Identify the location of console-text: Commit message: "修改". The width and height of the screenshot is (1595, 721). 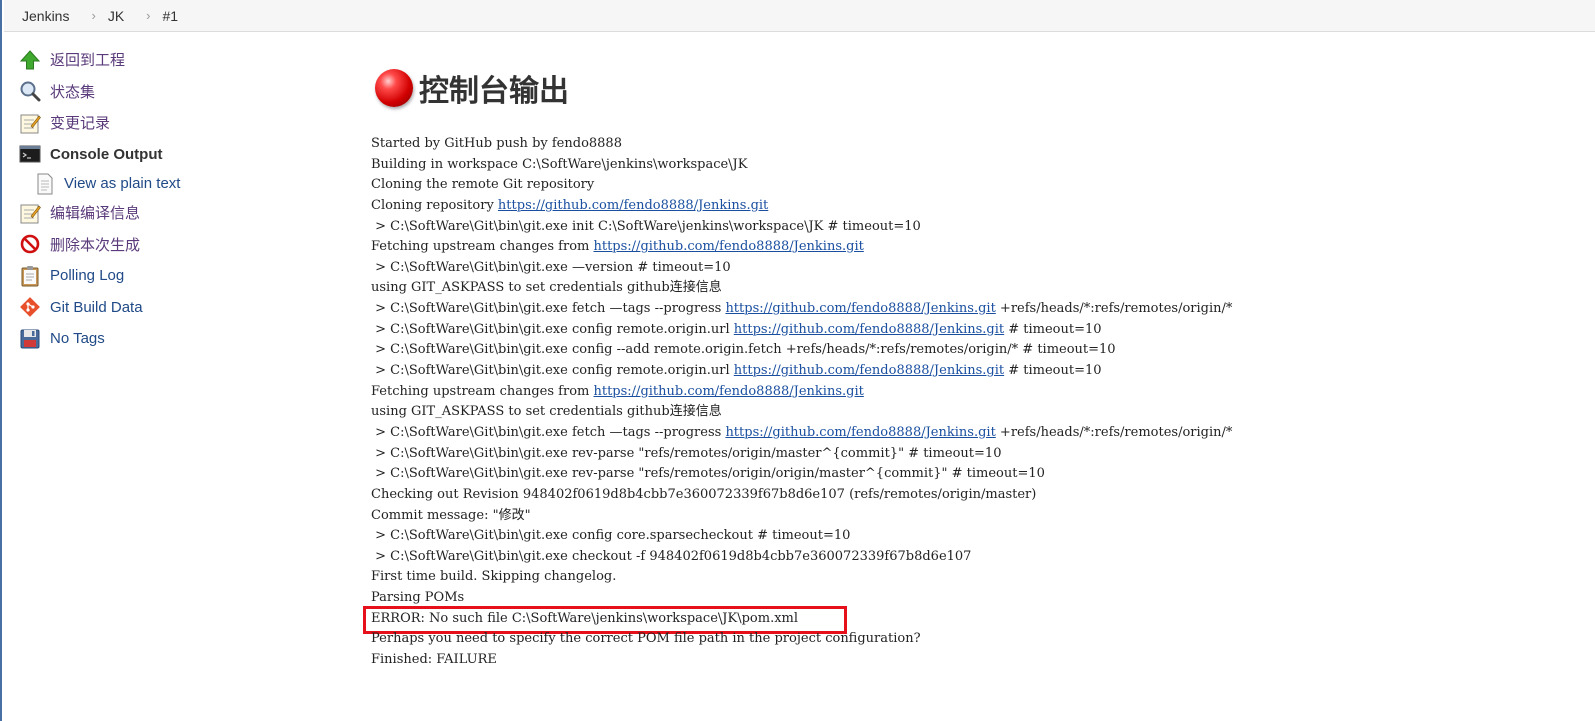
(451, 515).